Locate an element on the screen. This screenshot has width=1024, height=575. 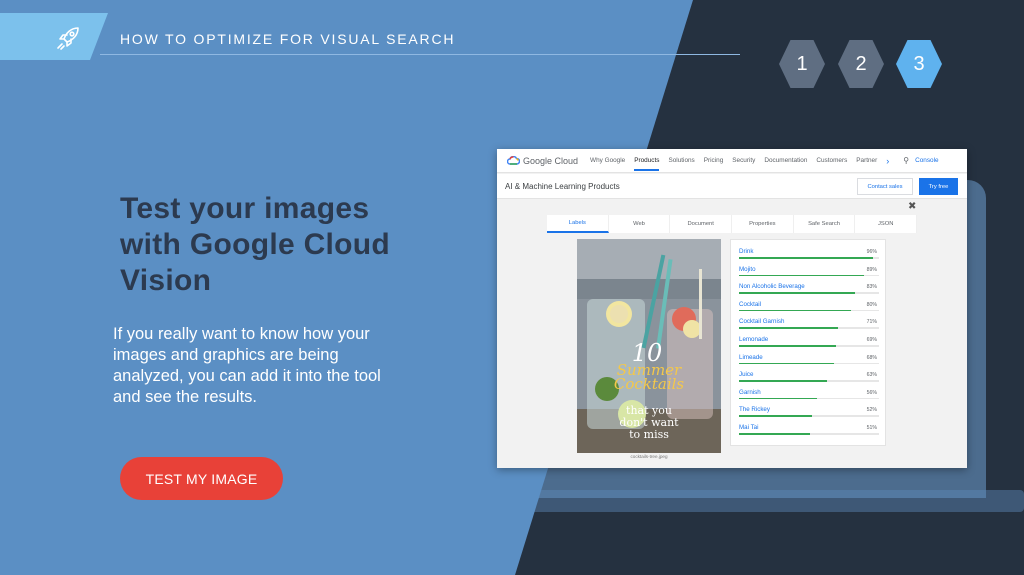
google-cloud-logo-text: Google Cloud is located at coordinates (551, 160).